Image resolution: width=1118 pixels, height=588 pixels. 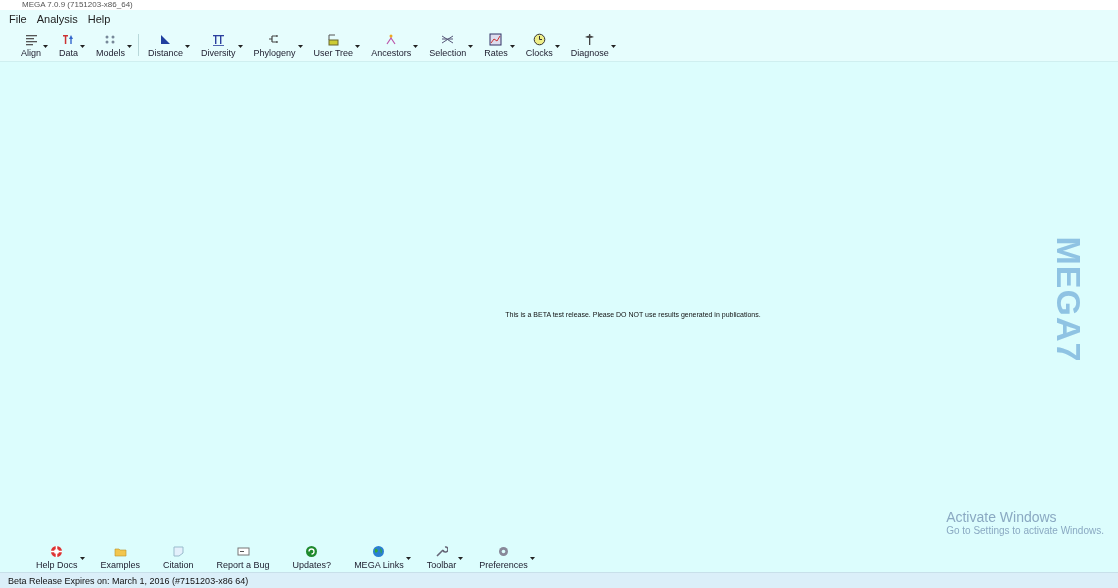 I want to click on lifebuoy-icon, so click(x=57, y=551).